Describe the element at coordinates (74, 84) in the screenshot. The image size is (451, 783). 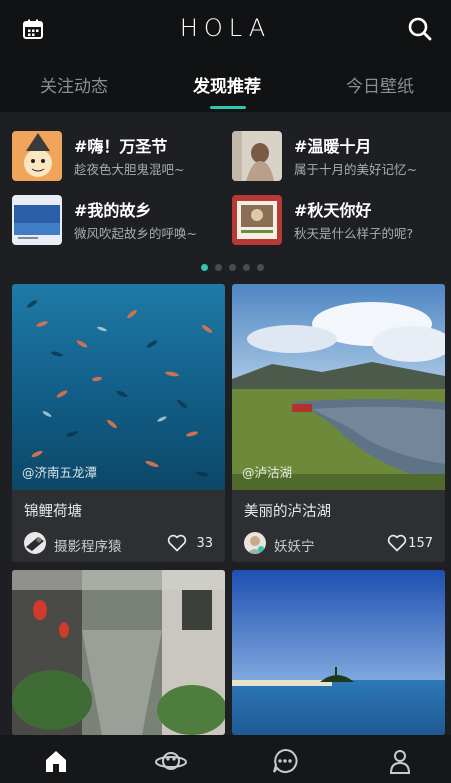
I see `tab-following: 关注动态` at that location.